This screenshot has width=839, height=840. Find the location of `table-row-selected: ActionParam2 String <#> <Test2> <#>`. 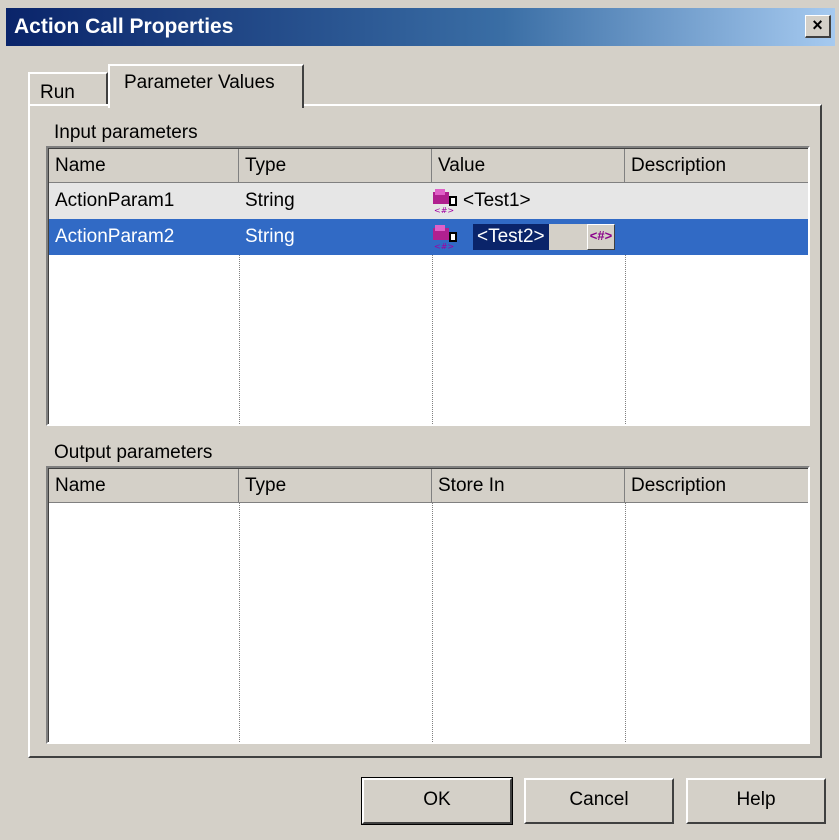

table-row-selected: ActionParam2 String <#> <Test2> <#> is located at coordinates (428, 237).